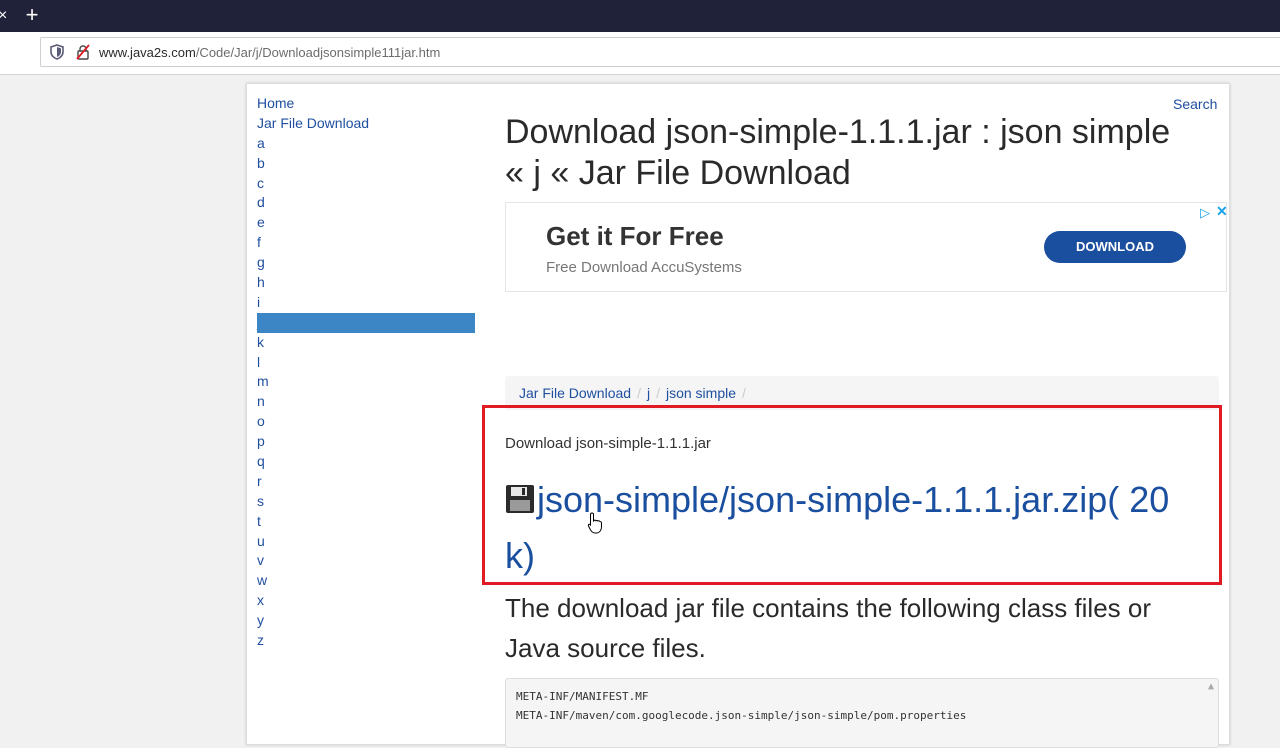 The image size is (1280, 748). What do you see at coordinates (1205, 213) in the screenshot?
I see `ad-choices-icon: ▷` at bounding box center [1205, 213].